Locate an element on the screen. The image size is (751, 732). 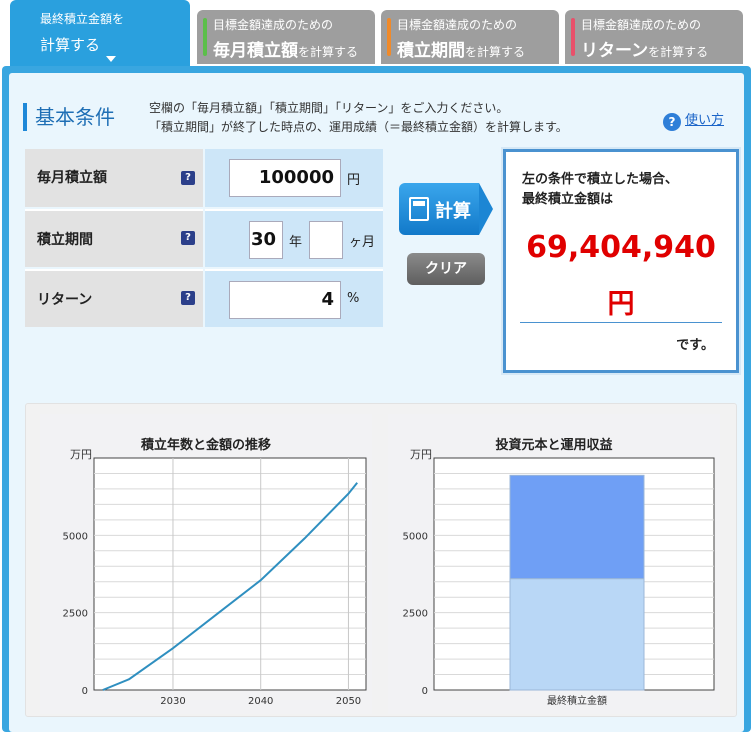
active-tab-caret-icon is located at coordinates (111, 59).